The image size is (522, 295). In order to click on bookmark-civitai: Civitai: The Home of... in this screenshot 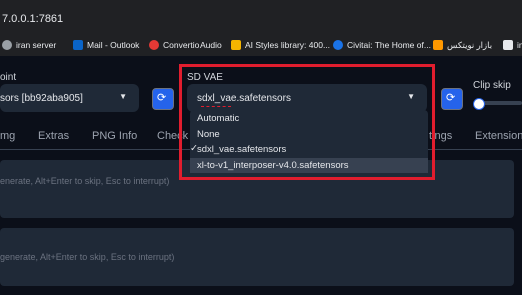, I will do `click(382, 45)`.